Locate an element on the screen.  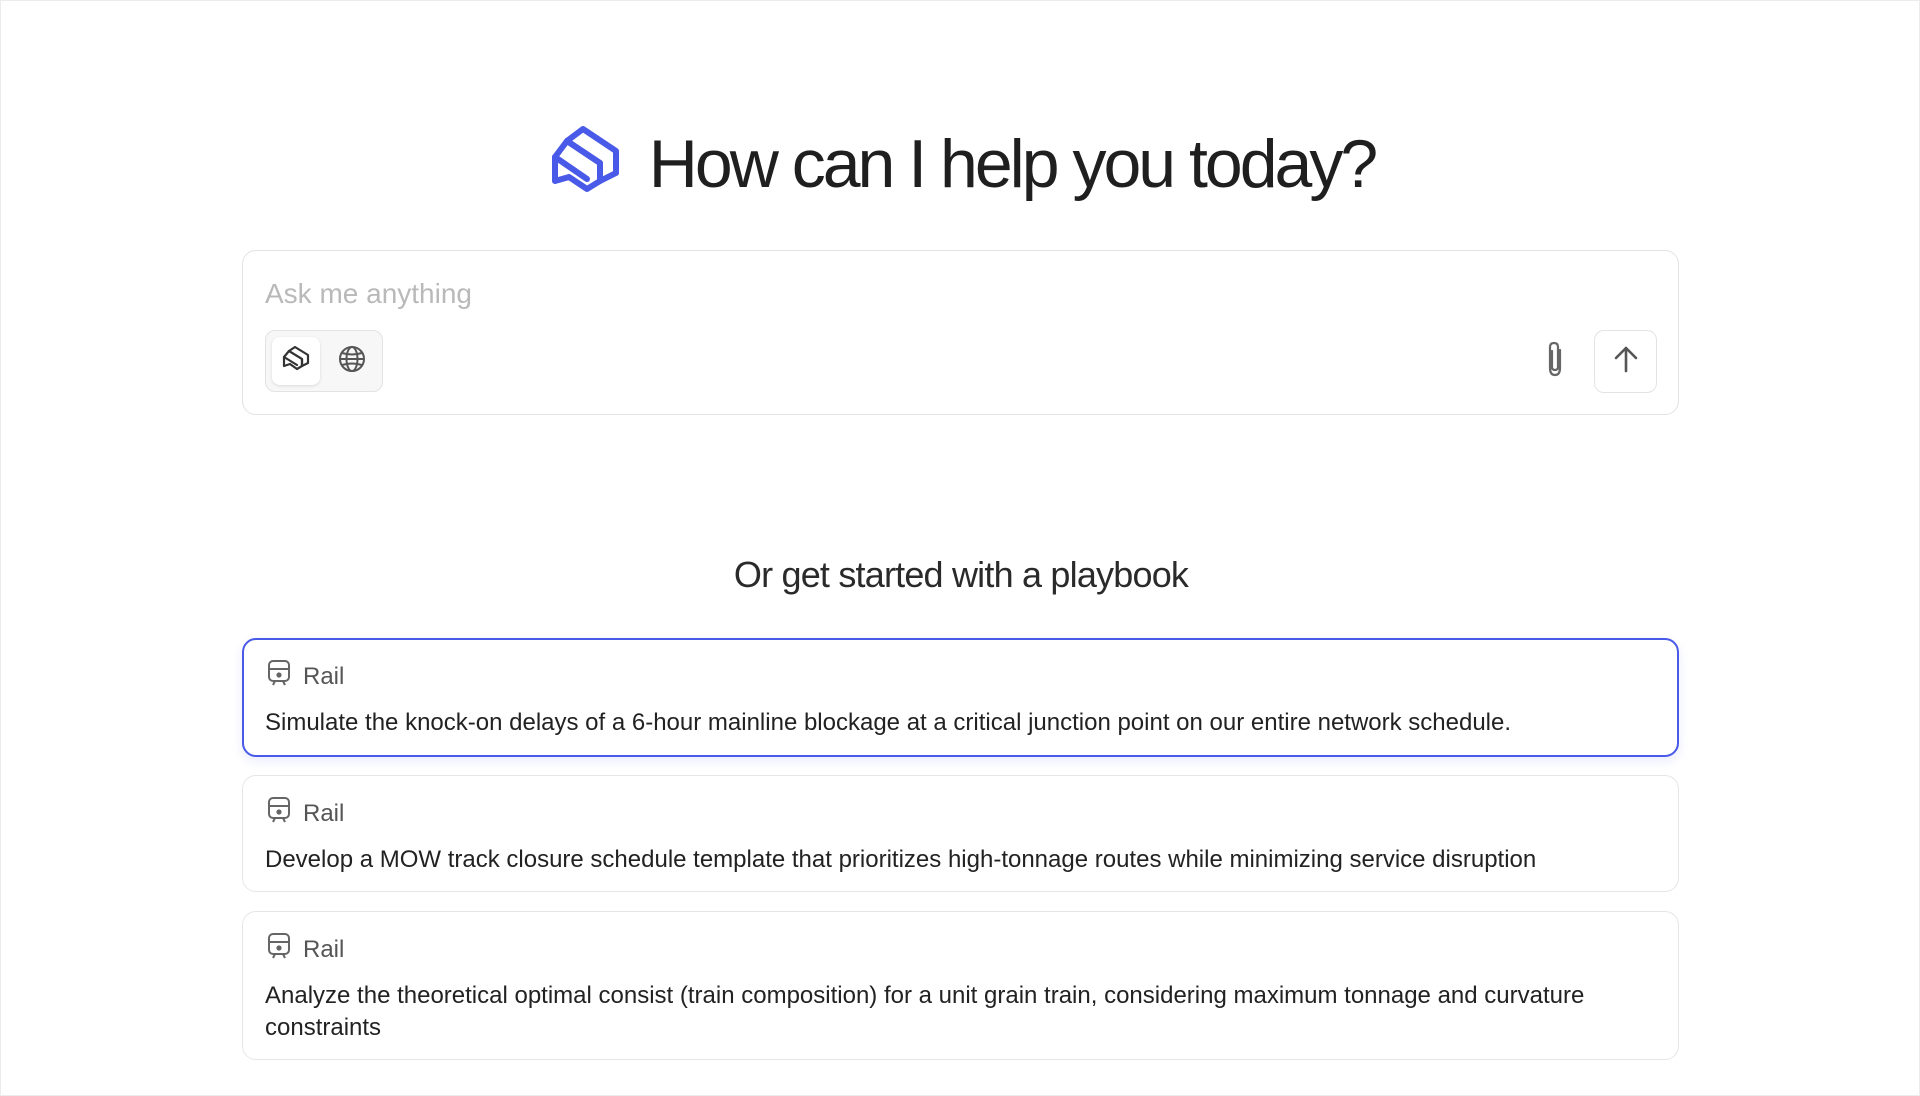
web-search-mode-button is located at coordinates (352, 361).